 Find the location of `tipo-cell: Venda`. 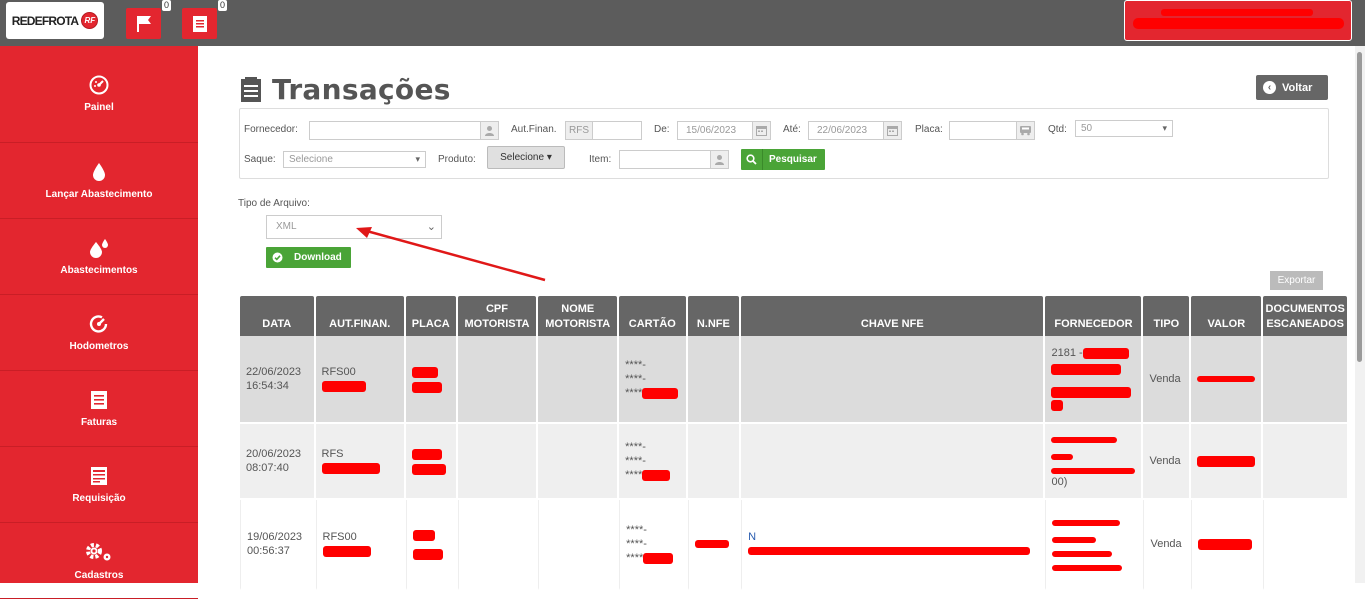

tipo-cell: Venda is located at coordinates (1166, 380).